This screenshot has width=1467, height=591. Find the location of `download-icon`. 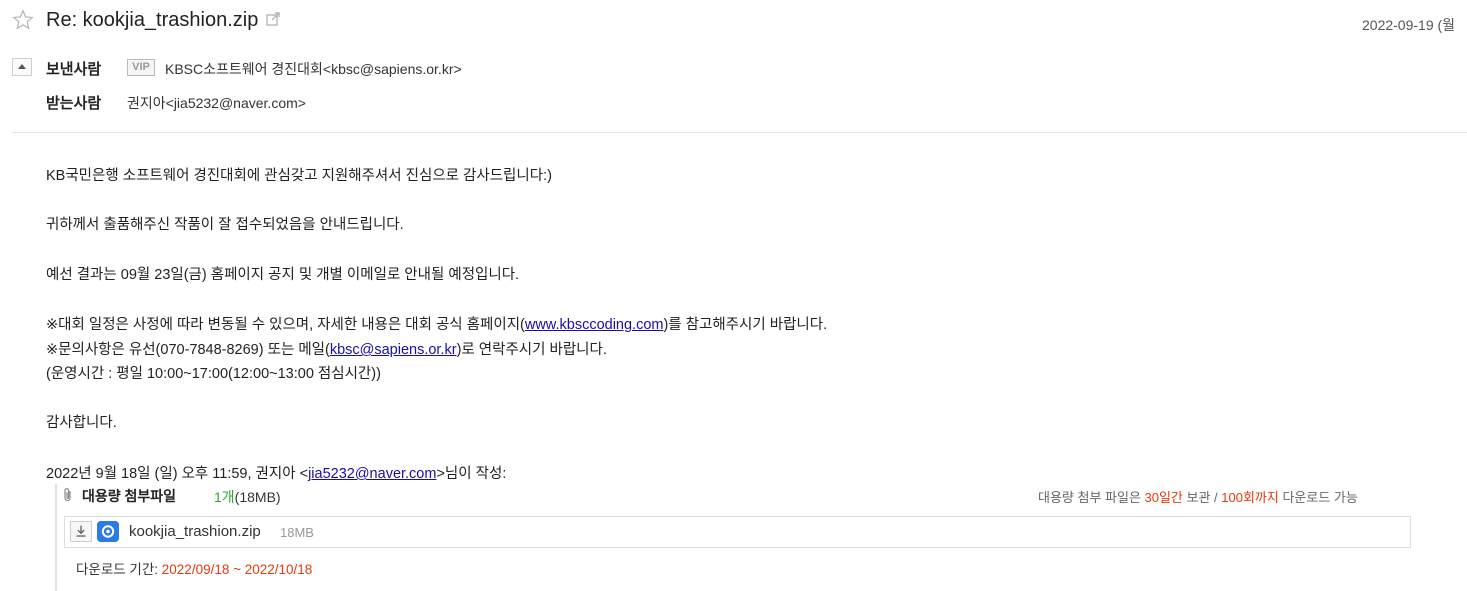

download-icon is located at coordinates (81, 531).